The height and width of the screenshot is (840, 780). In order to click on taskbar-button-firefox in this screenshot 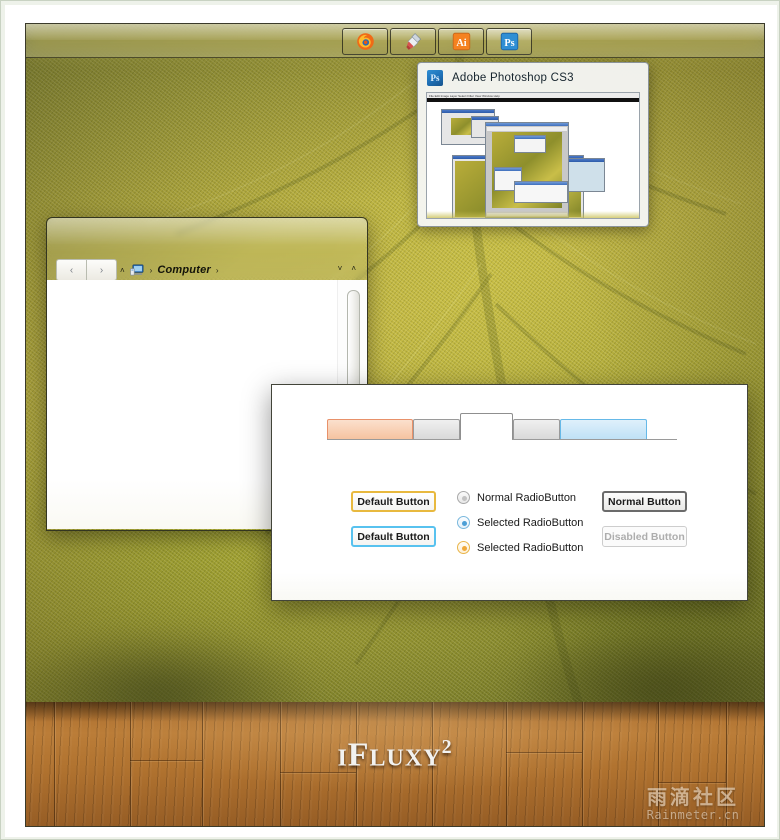, I will do `click(365, 41)`.